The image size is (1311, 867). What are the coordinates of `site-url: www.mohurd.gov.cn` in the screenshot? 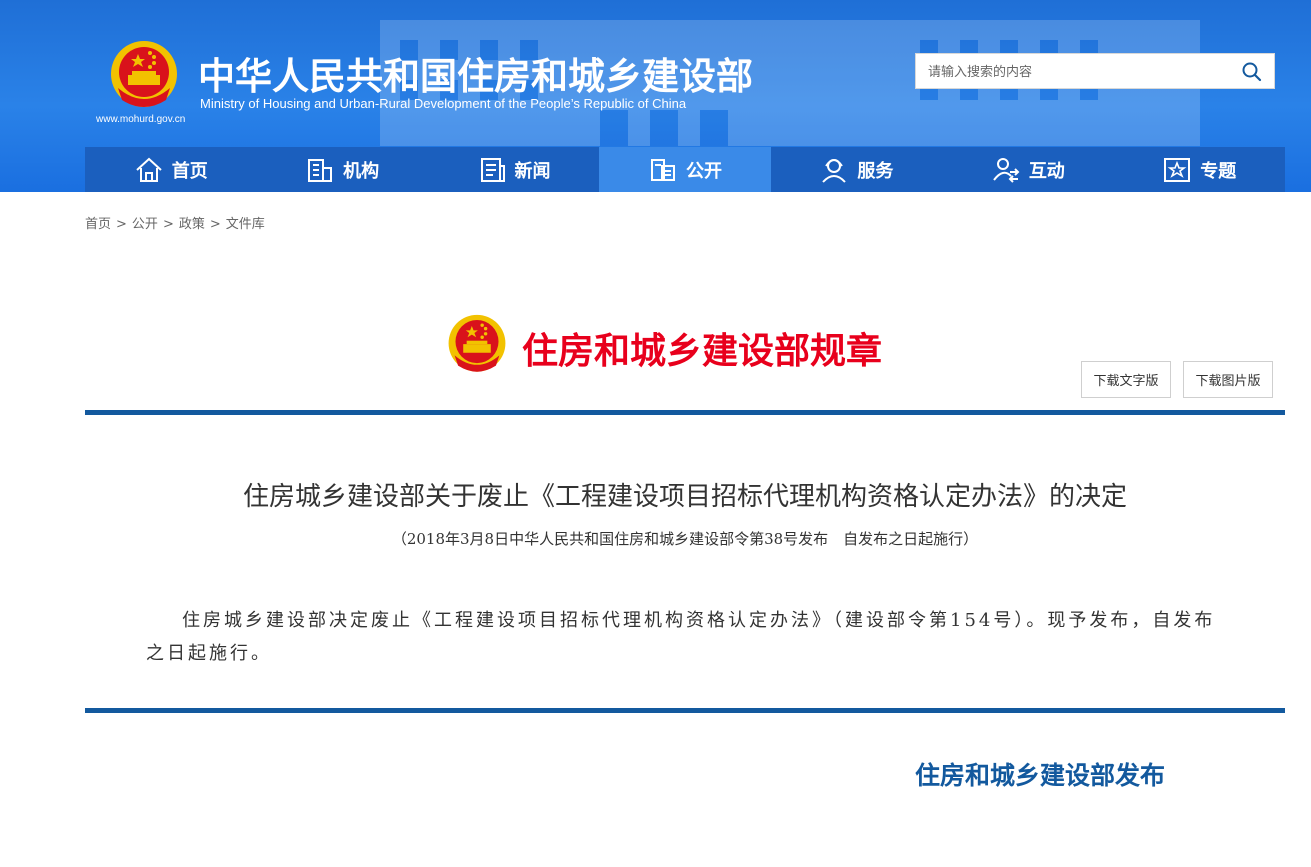 It's located at (141, 119).